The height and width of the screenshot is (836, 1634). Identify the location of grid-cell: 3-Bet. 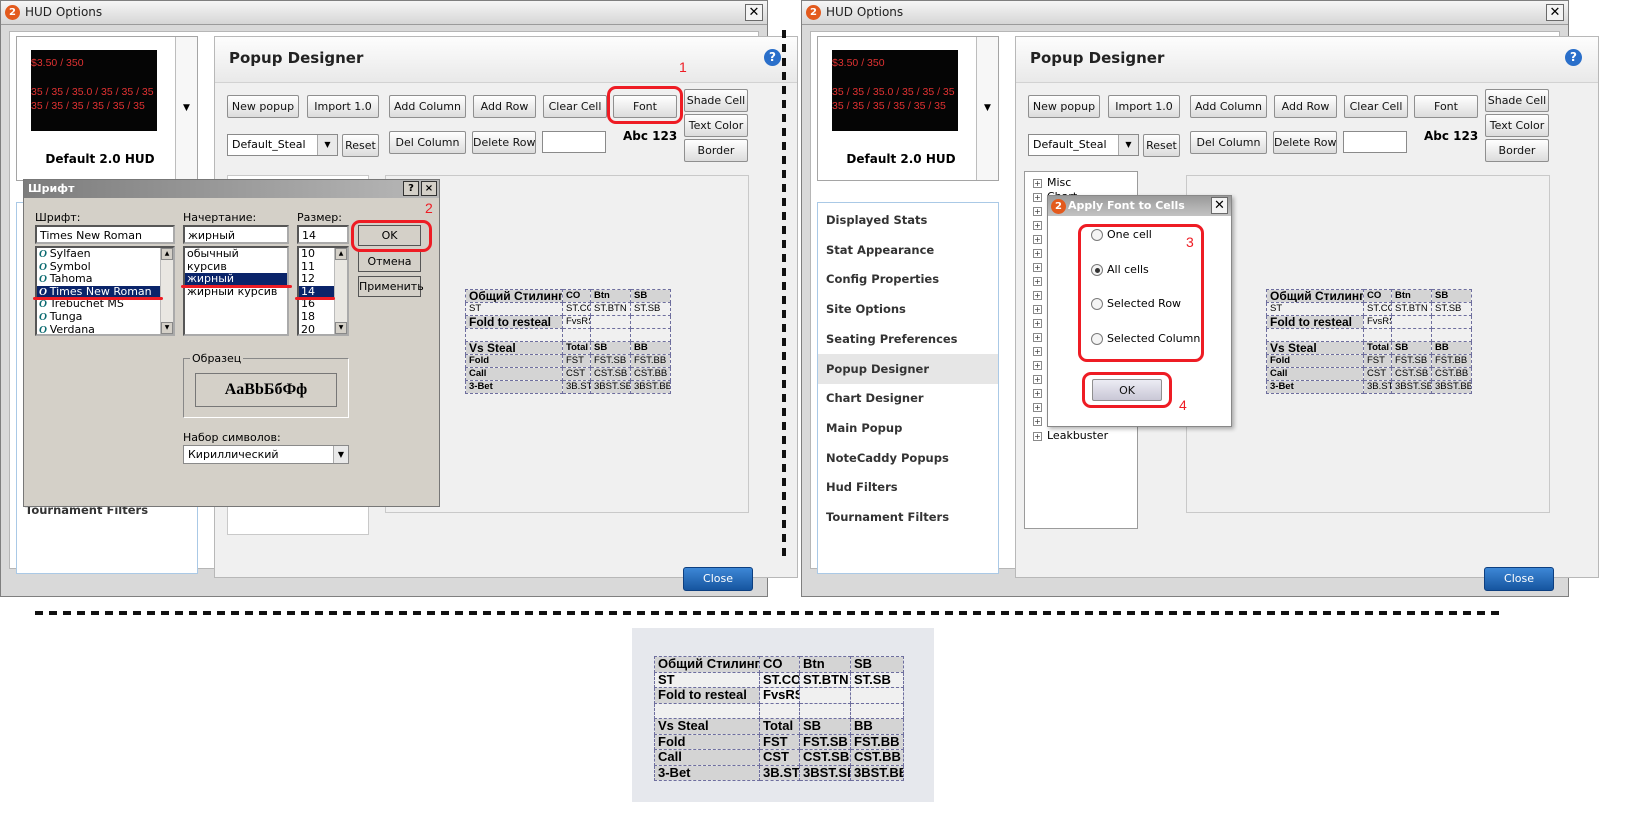
(707, 772).